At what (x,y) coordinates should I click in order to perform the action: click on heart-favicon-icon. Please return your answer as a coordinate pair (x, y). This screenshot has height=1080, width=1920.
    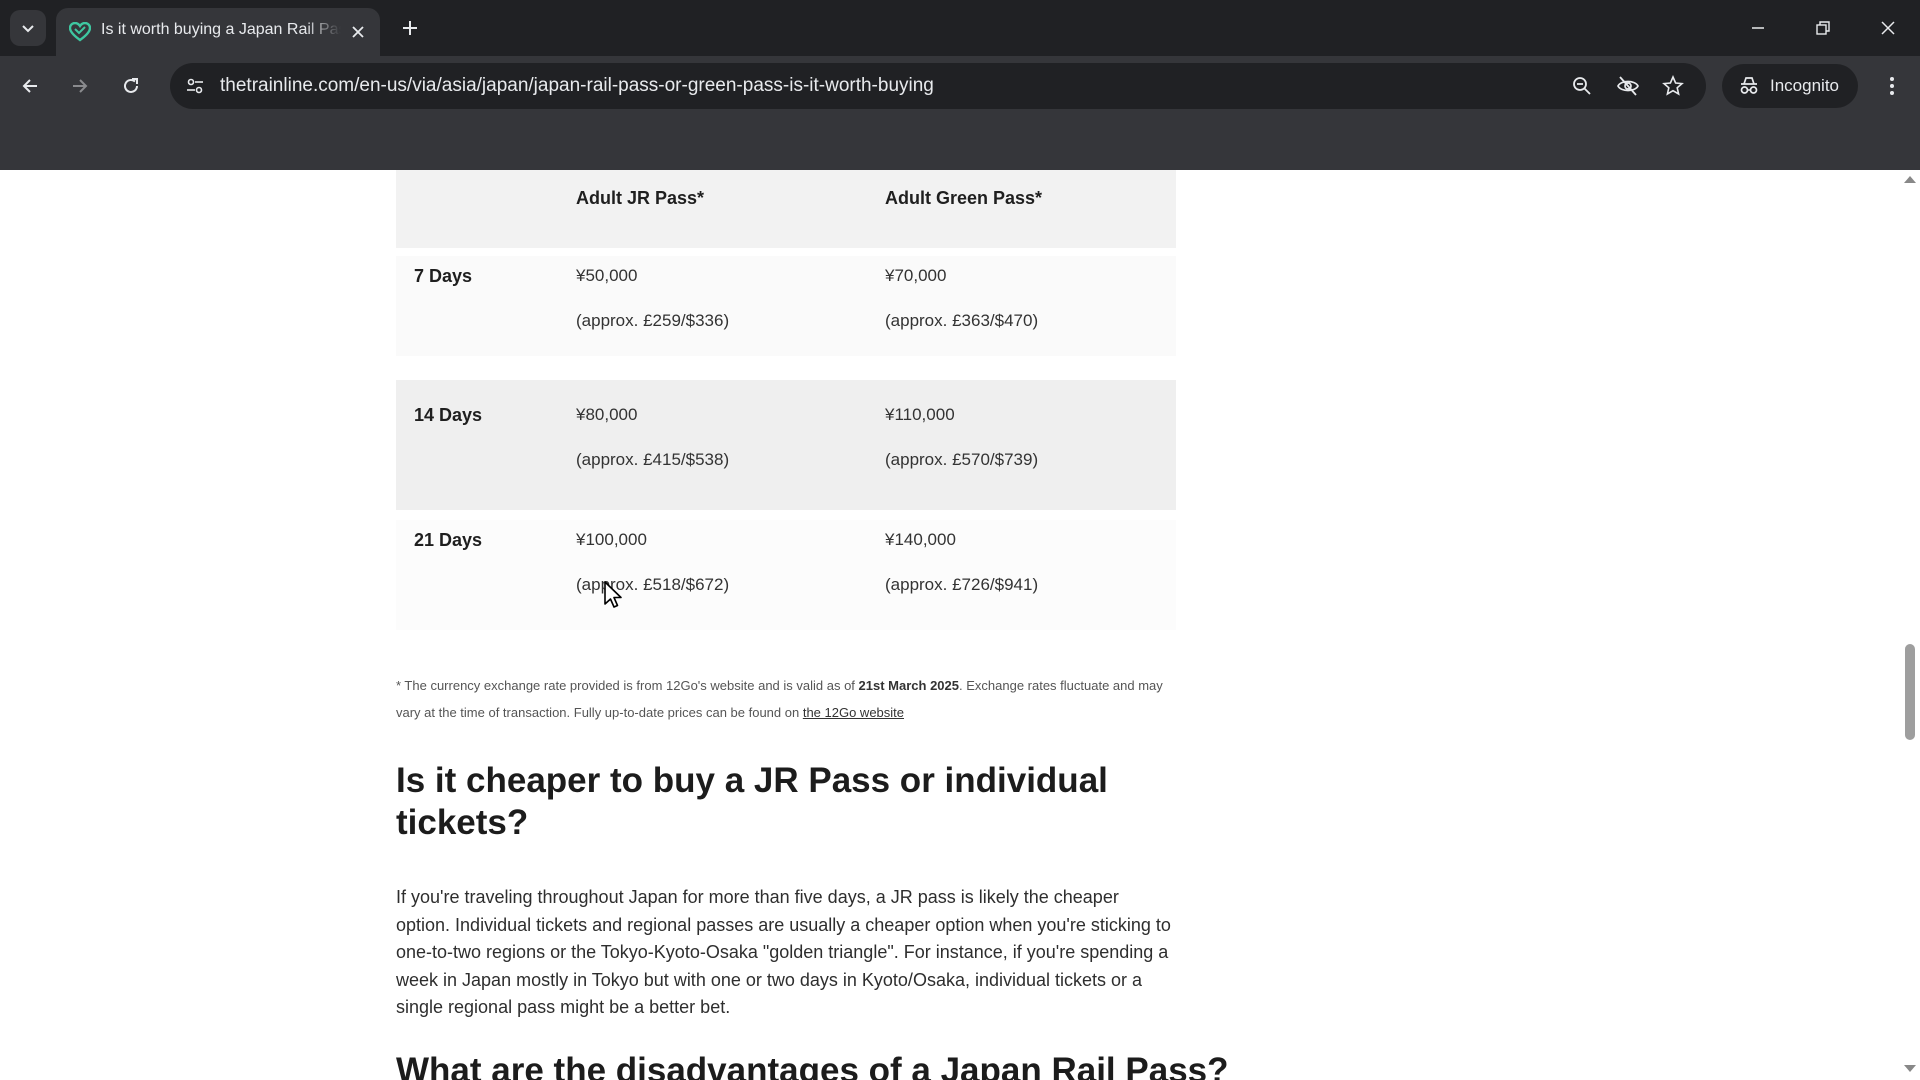
    Looking at the image, I should click on (80, 32).